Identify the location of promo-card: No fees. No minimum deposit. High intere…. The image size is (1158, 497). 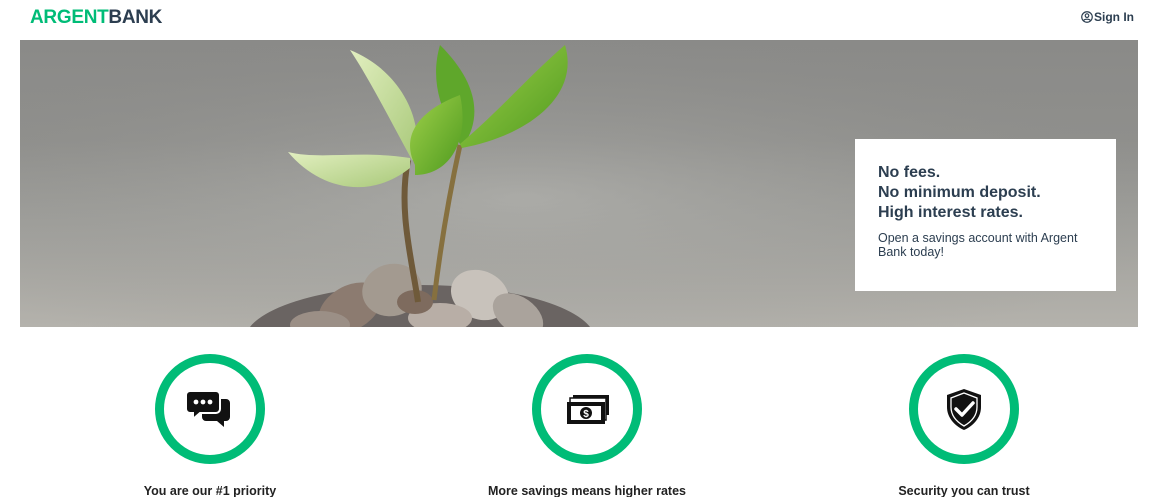
(985, 215).